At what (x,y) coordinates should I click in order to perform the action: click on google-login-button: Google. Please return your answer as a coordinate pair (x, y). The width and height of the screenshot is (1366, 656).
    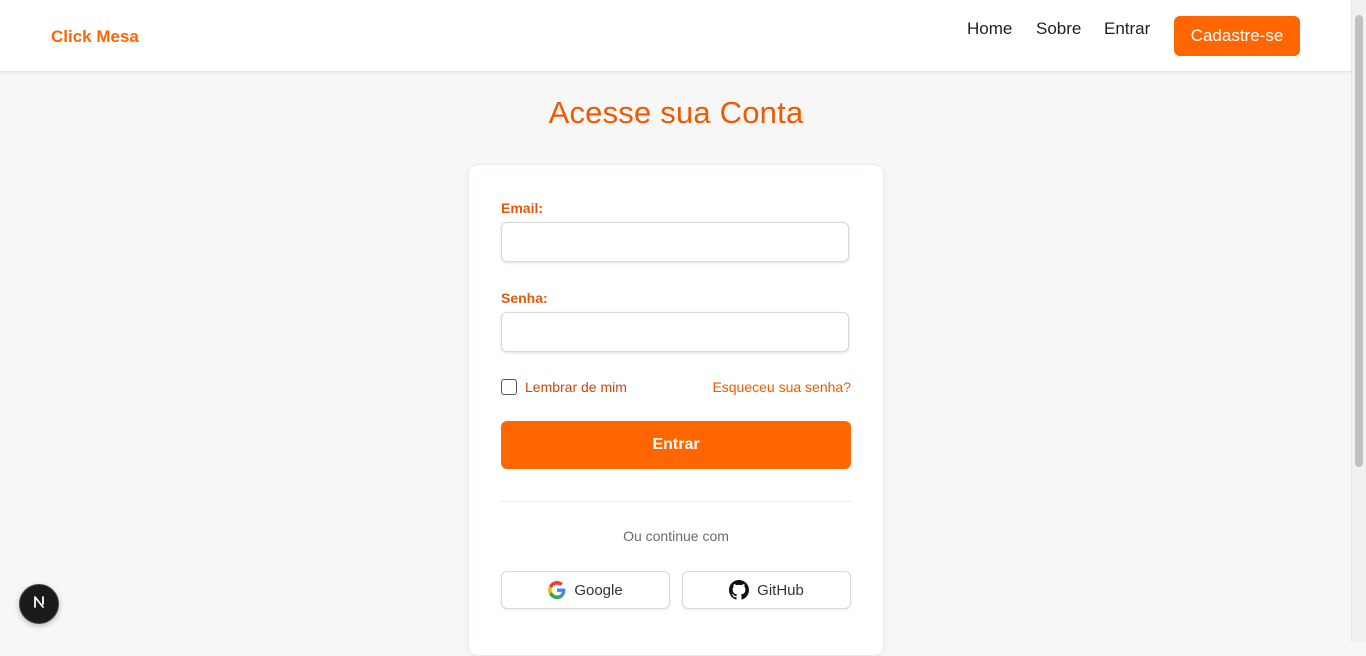
    Looking at the image, I should click on (585, 590).